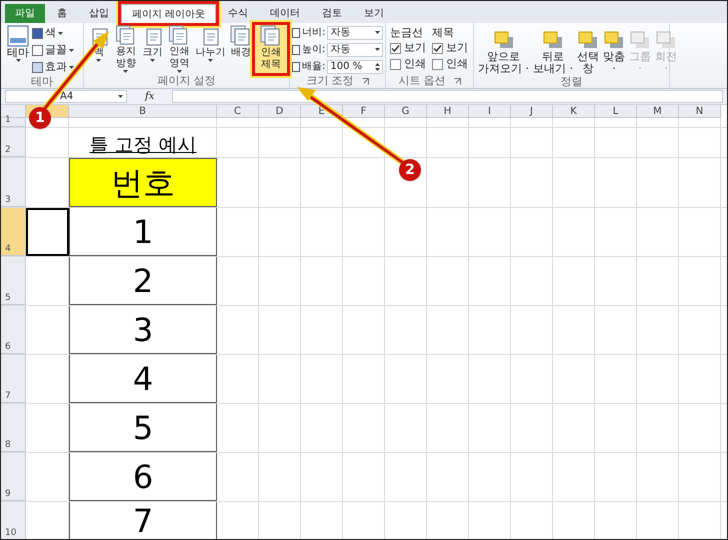 This screenshot has width=728, height=540. What do you see at coordinates (503, 52) in the screenshot?
I see `arrange-button: 앞으로 가져오기 ·` at bounding box center [503, 52].